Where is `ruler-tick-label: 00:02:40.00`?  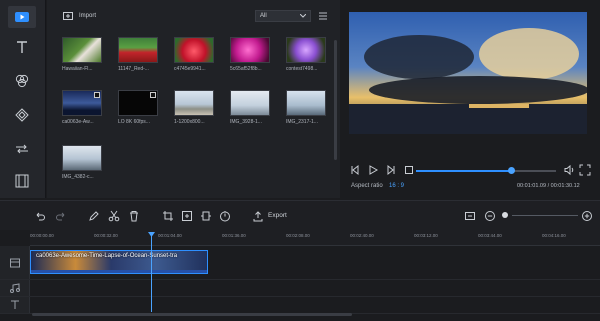 ruler-tick-label: 00:02:40.00 is located at coordinates (362, 235).